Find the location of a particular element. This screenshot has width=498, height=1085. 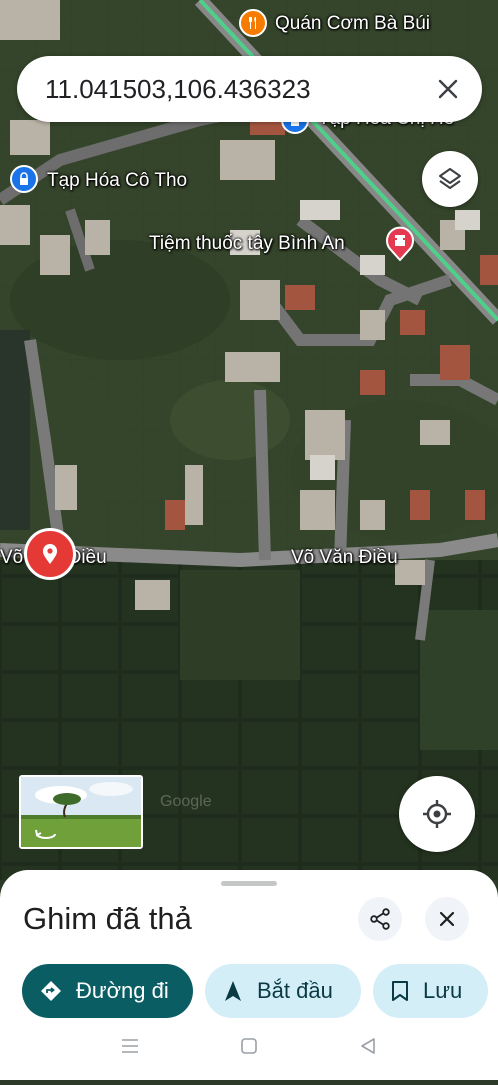

google-watermark: Google is located at coordinates (186, 801).